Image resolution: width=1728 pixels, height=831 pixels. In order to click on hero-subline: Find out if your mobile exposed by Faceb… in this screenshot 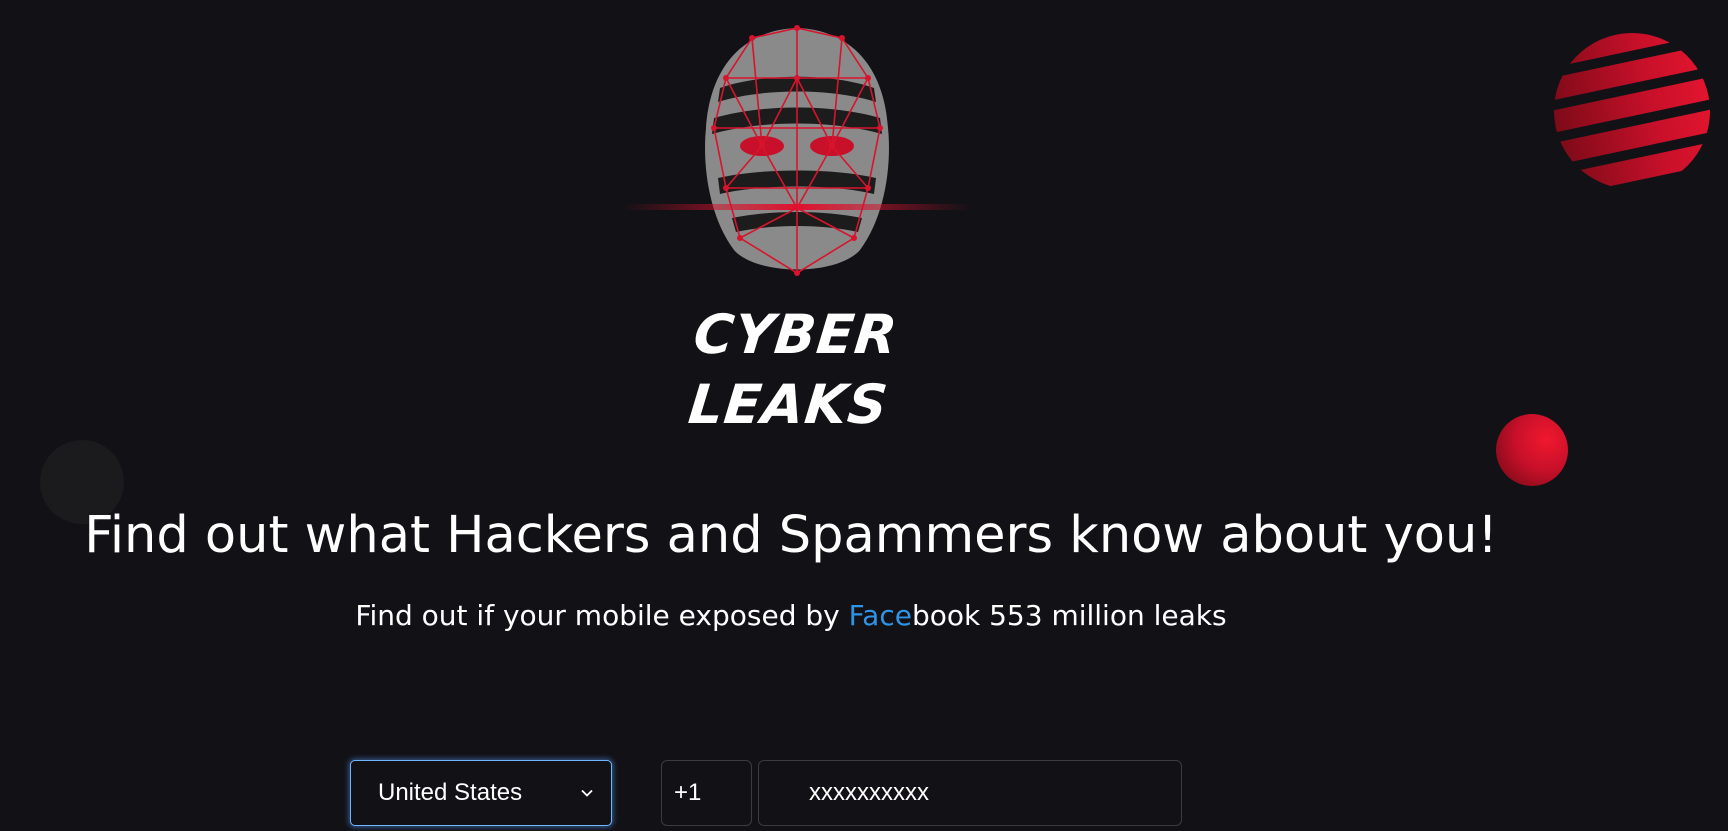, I will do `click(791, 616)`.